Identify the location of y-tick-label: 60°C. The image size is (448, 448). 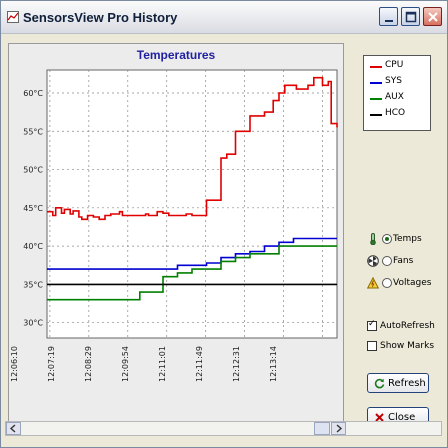
(33, 93).